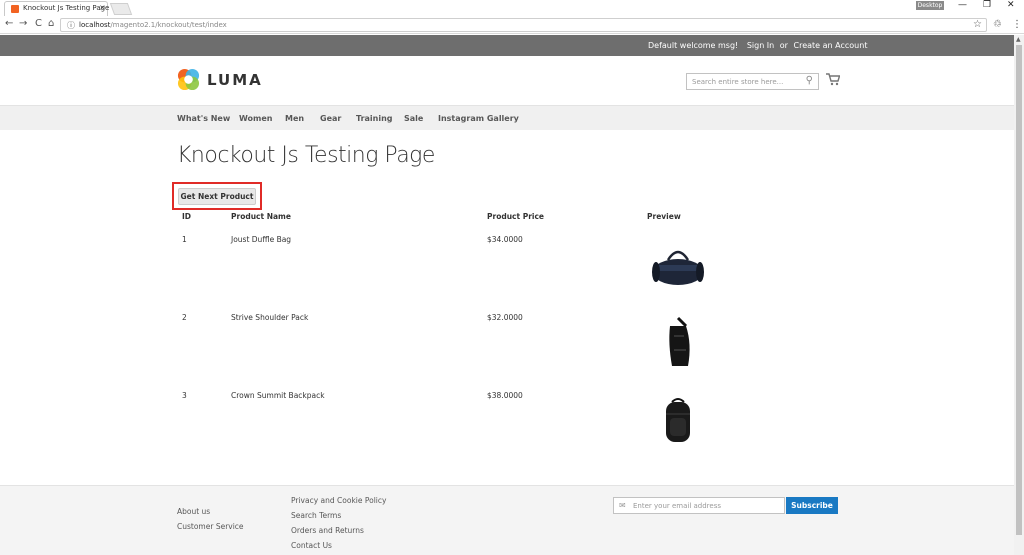 This screenshot has height=555, width=1024. I want to click on column-header-preview: Preview, so click(664, 216).